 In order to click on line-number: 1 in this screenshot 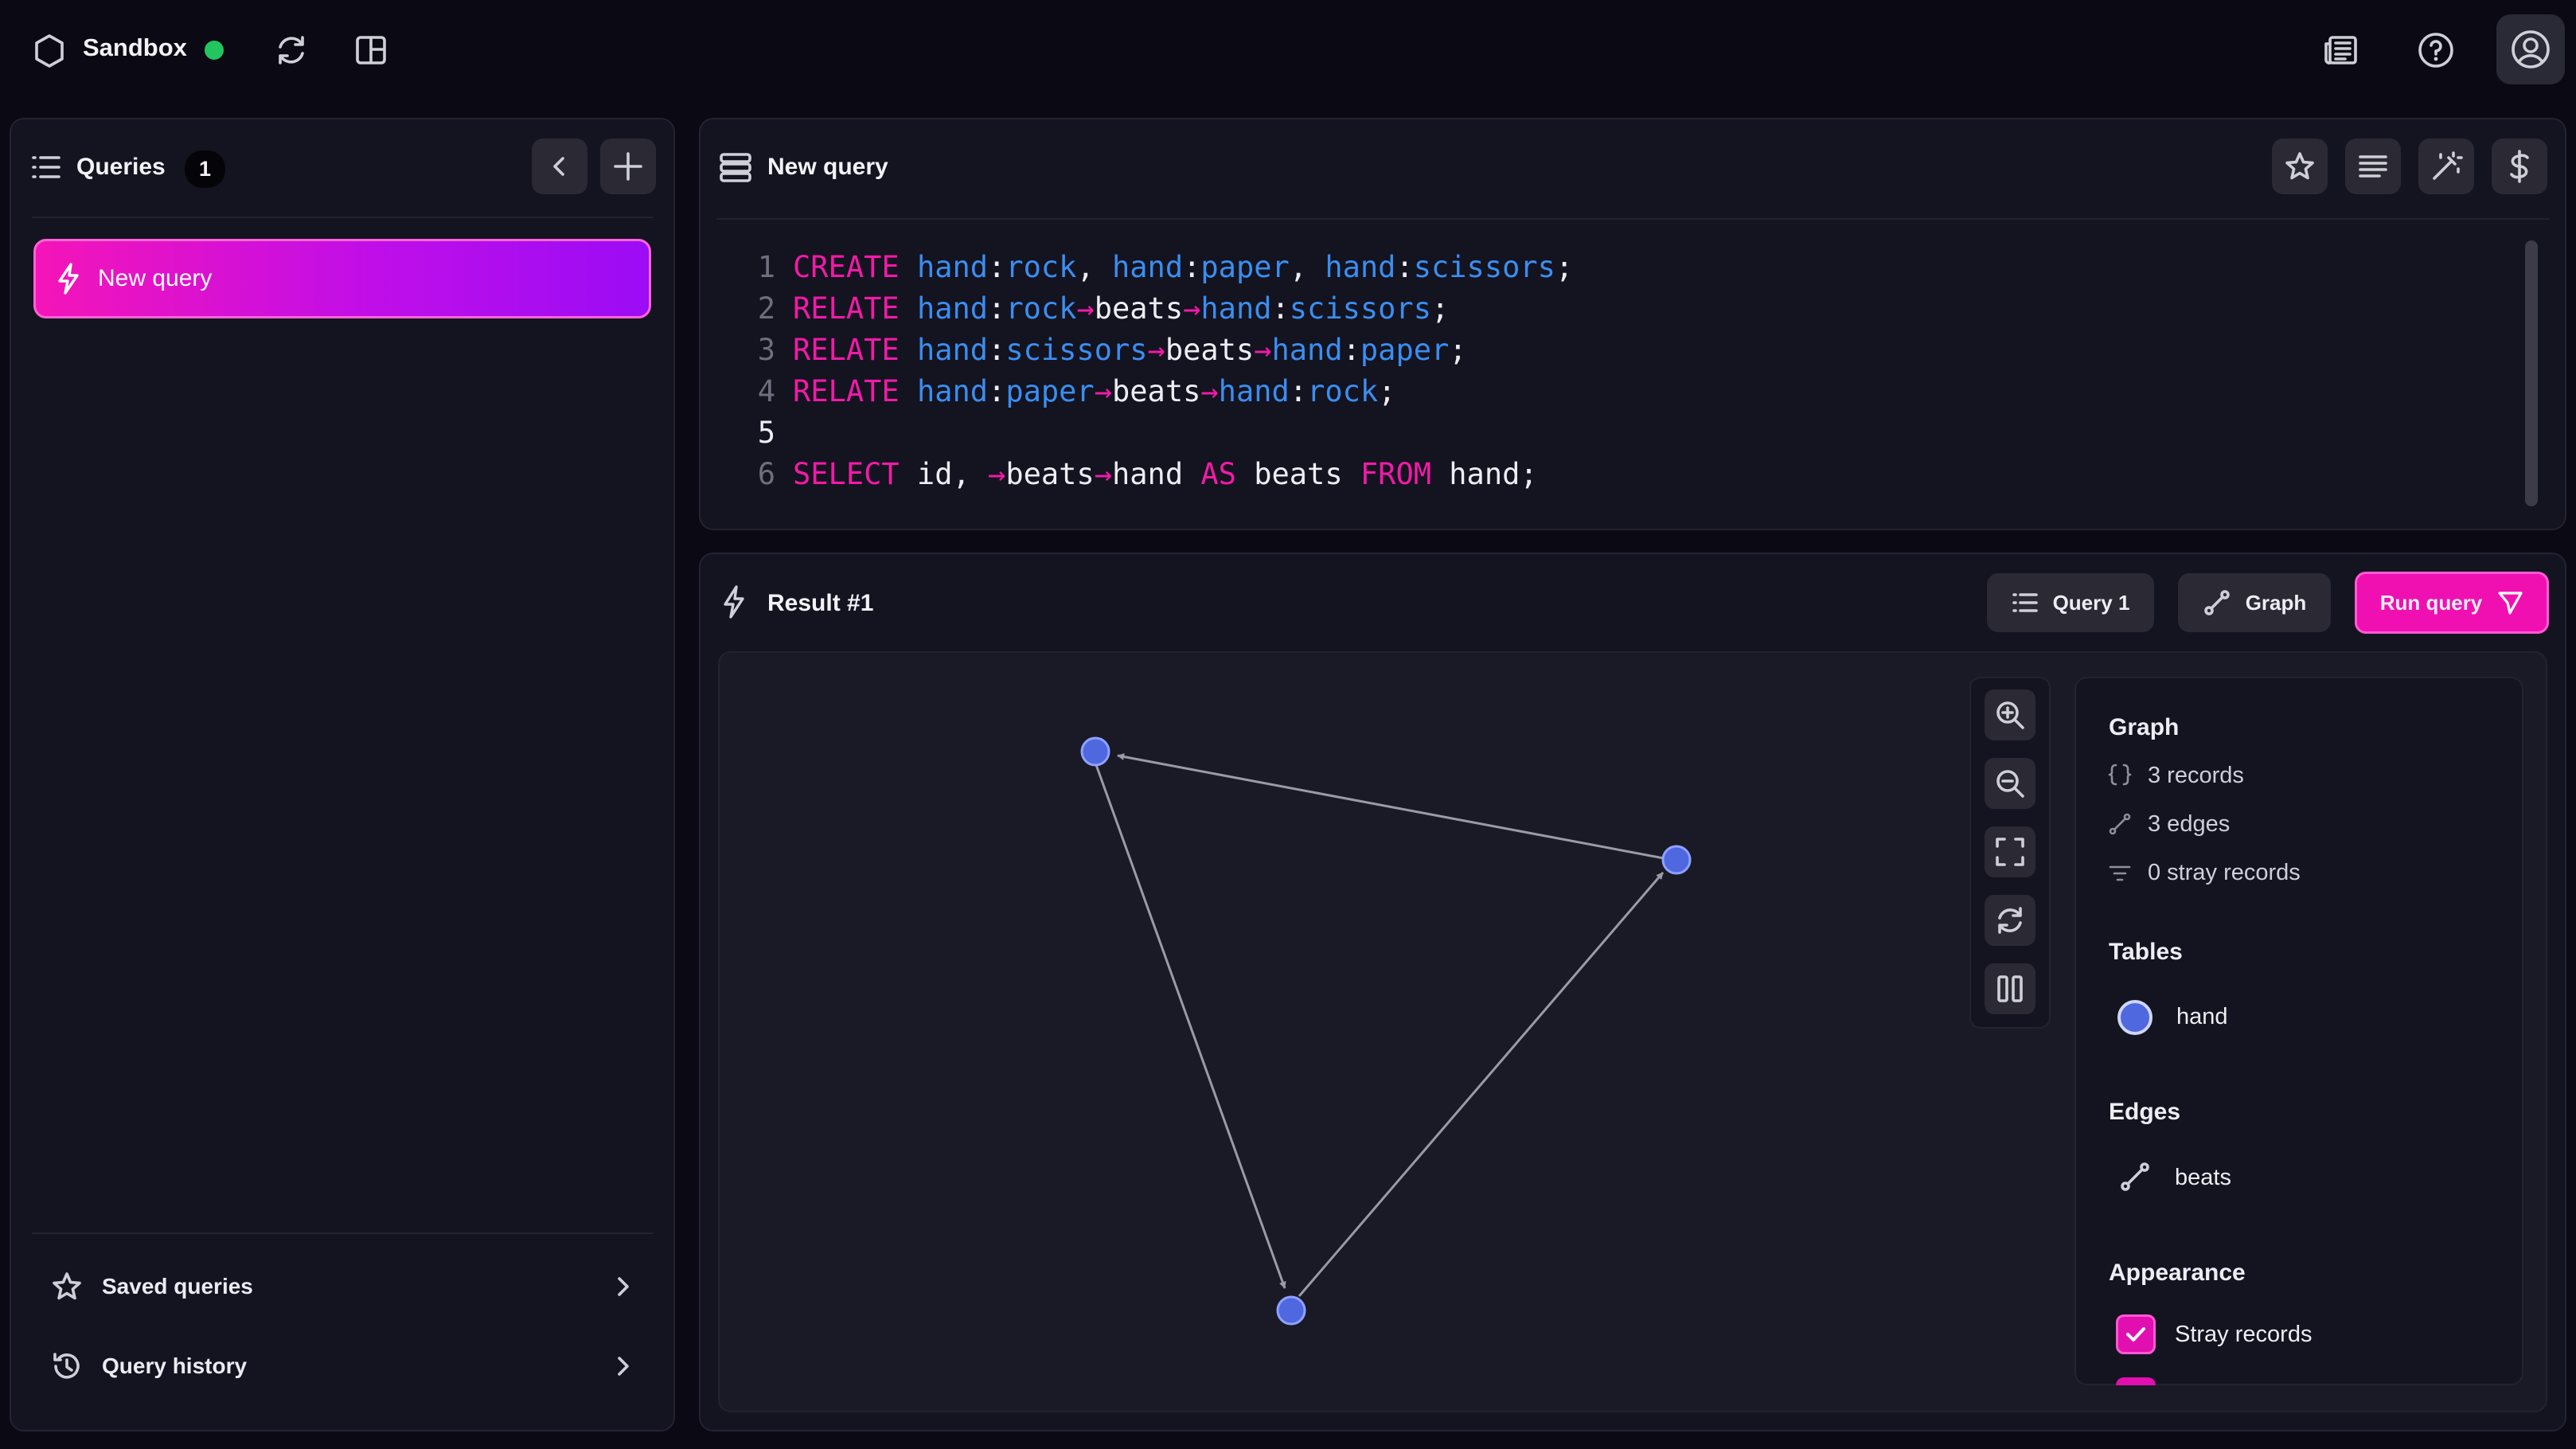, I will do `click(766, 267)`.